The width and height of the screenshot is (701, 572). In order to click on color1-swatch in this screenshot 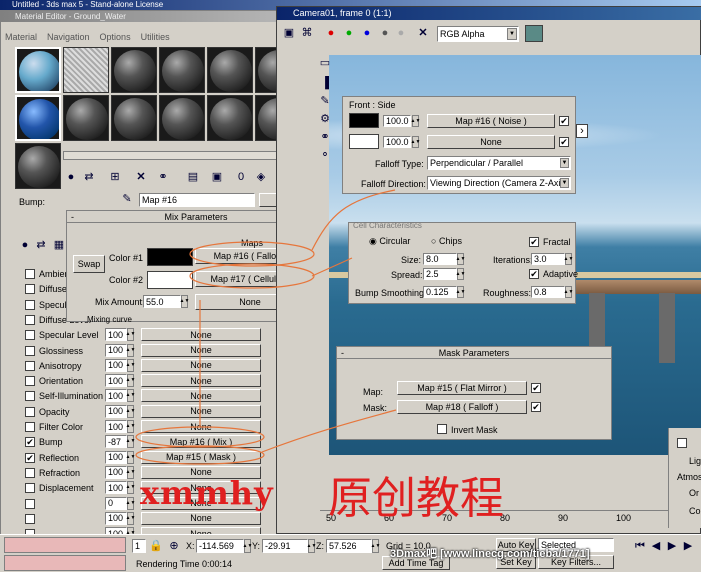, I will do `click(170, 257)`.